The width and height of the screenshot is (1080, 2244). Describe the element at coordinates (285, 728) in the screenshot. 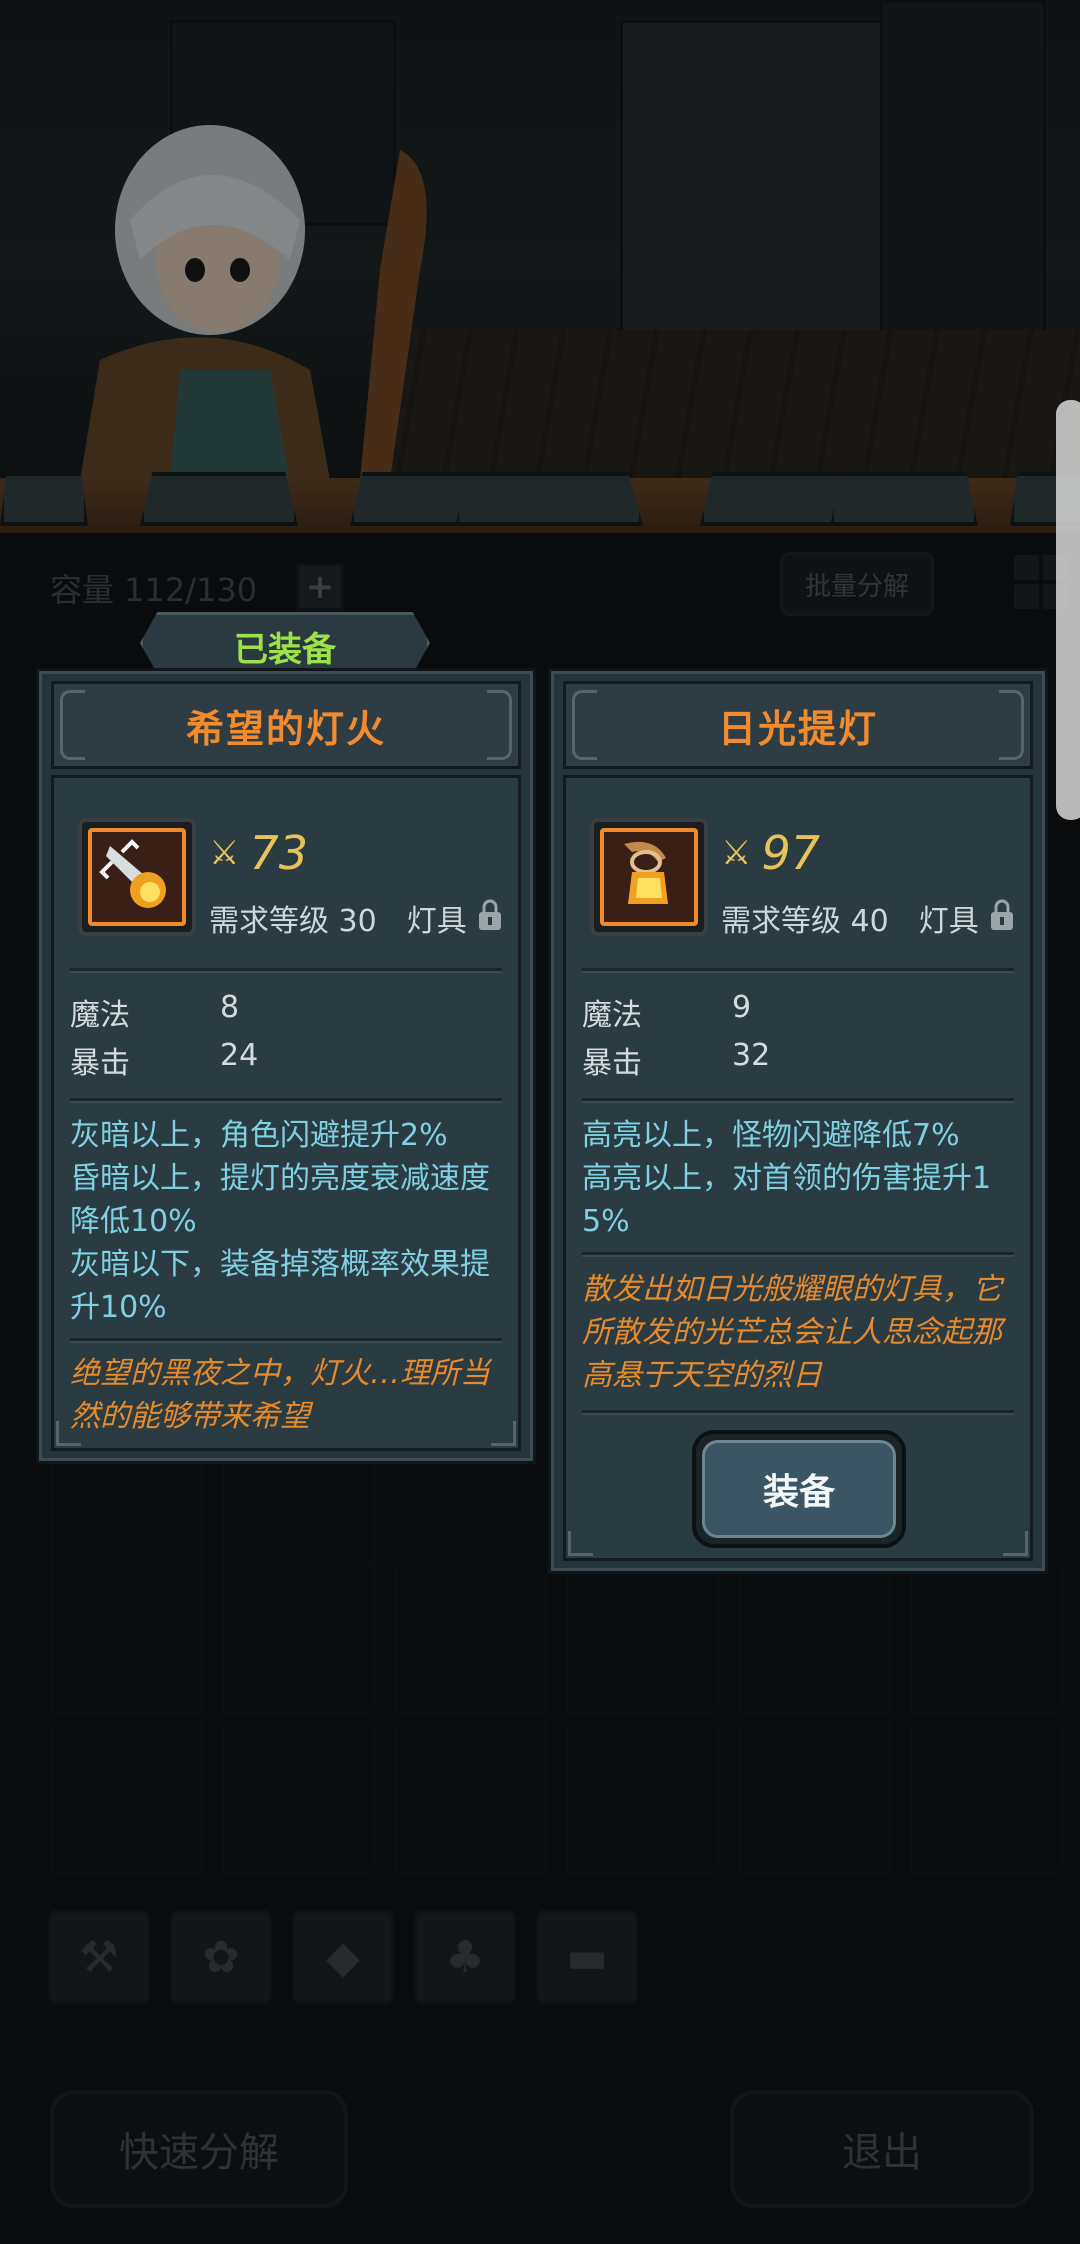

I see `item-name: 希望的灯火` at that location.